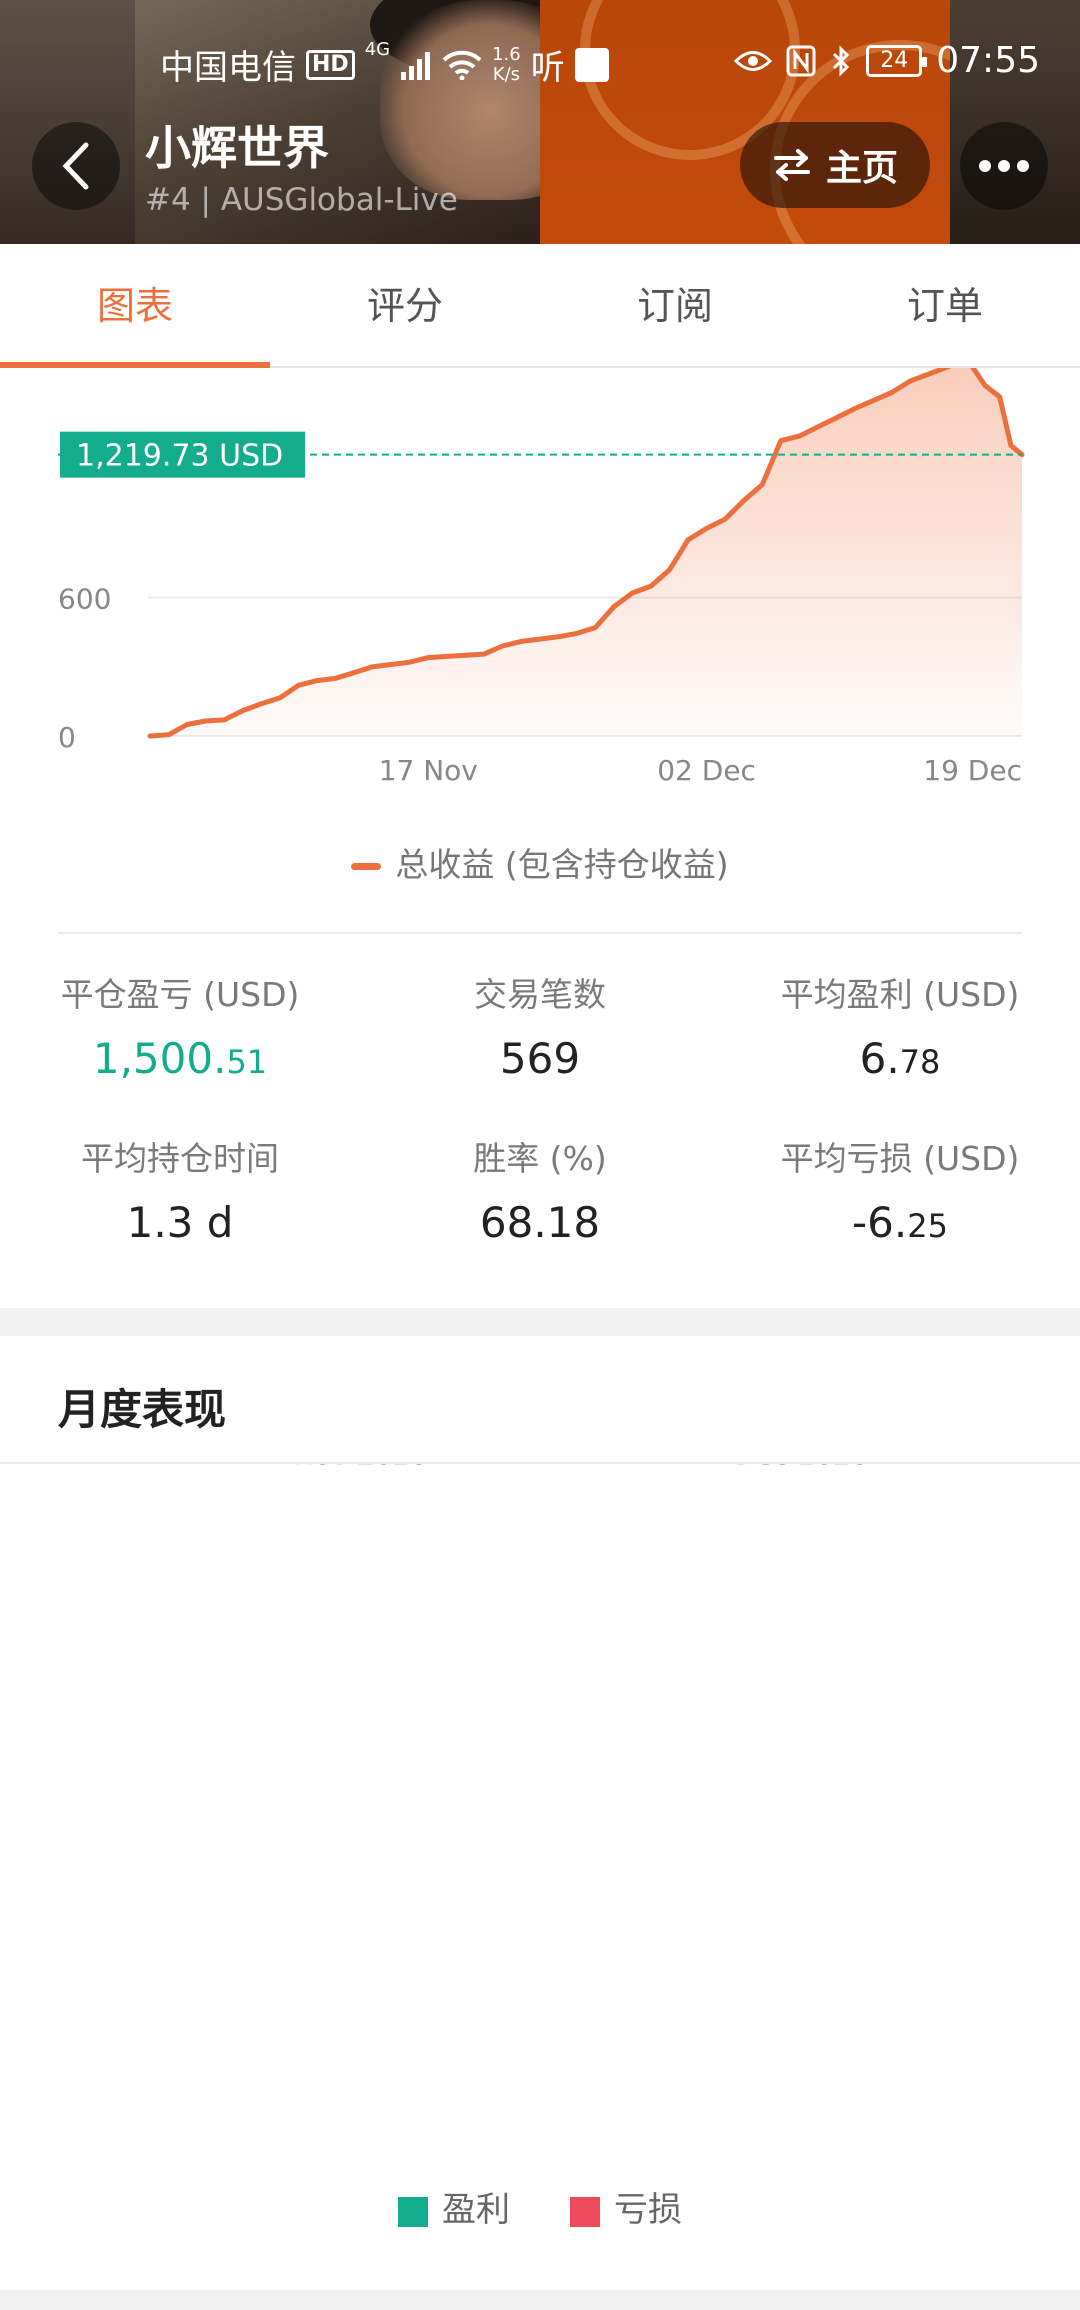 The height and width of the screenshot is (2310, 1080). Describe the element at coordinates (405, 305) in the screenshot. I see `tab-rating: 评分` at that location.